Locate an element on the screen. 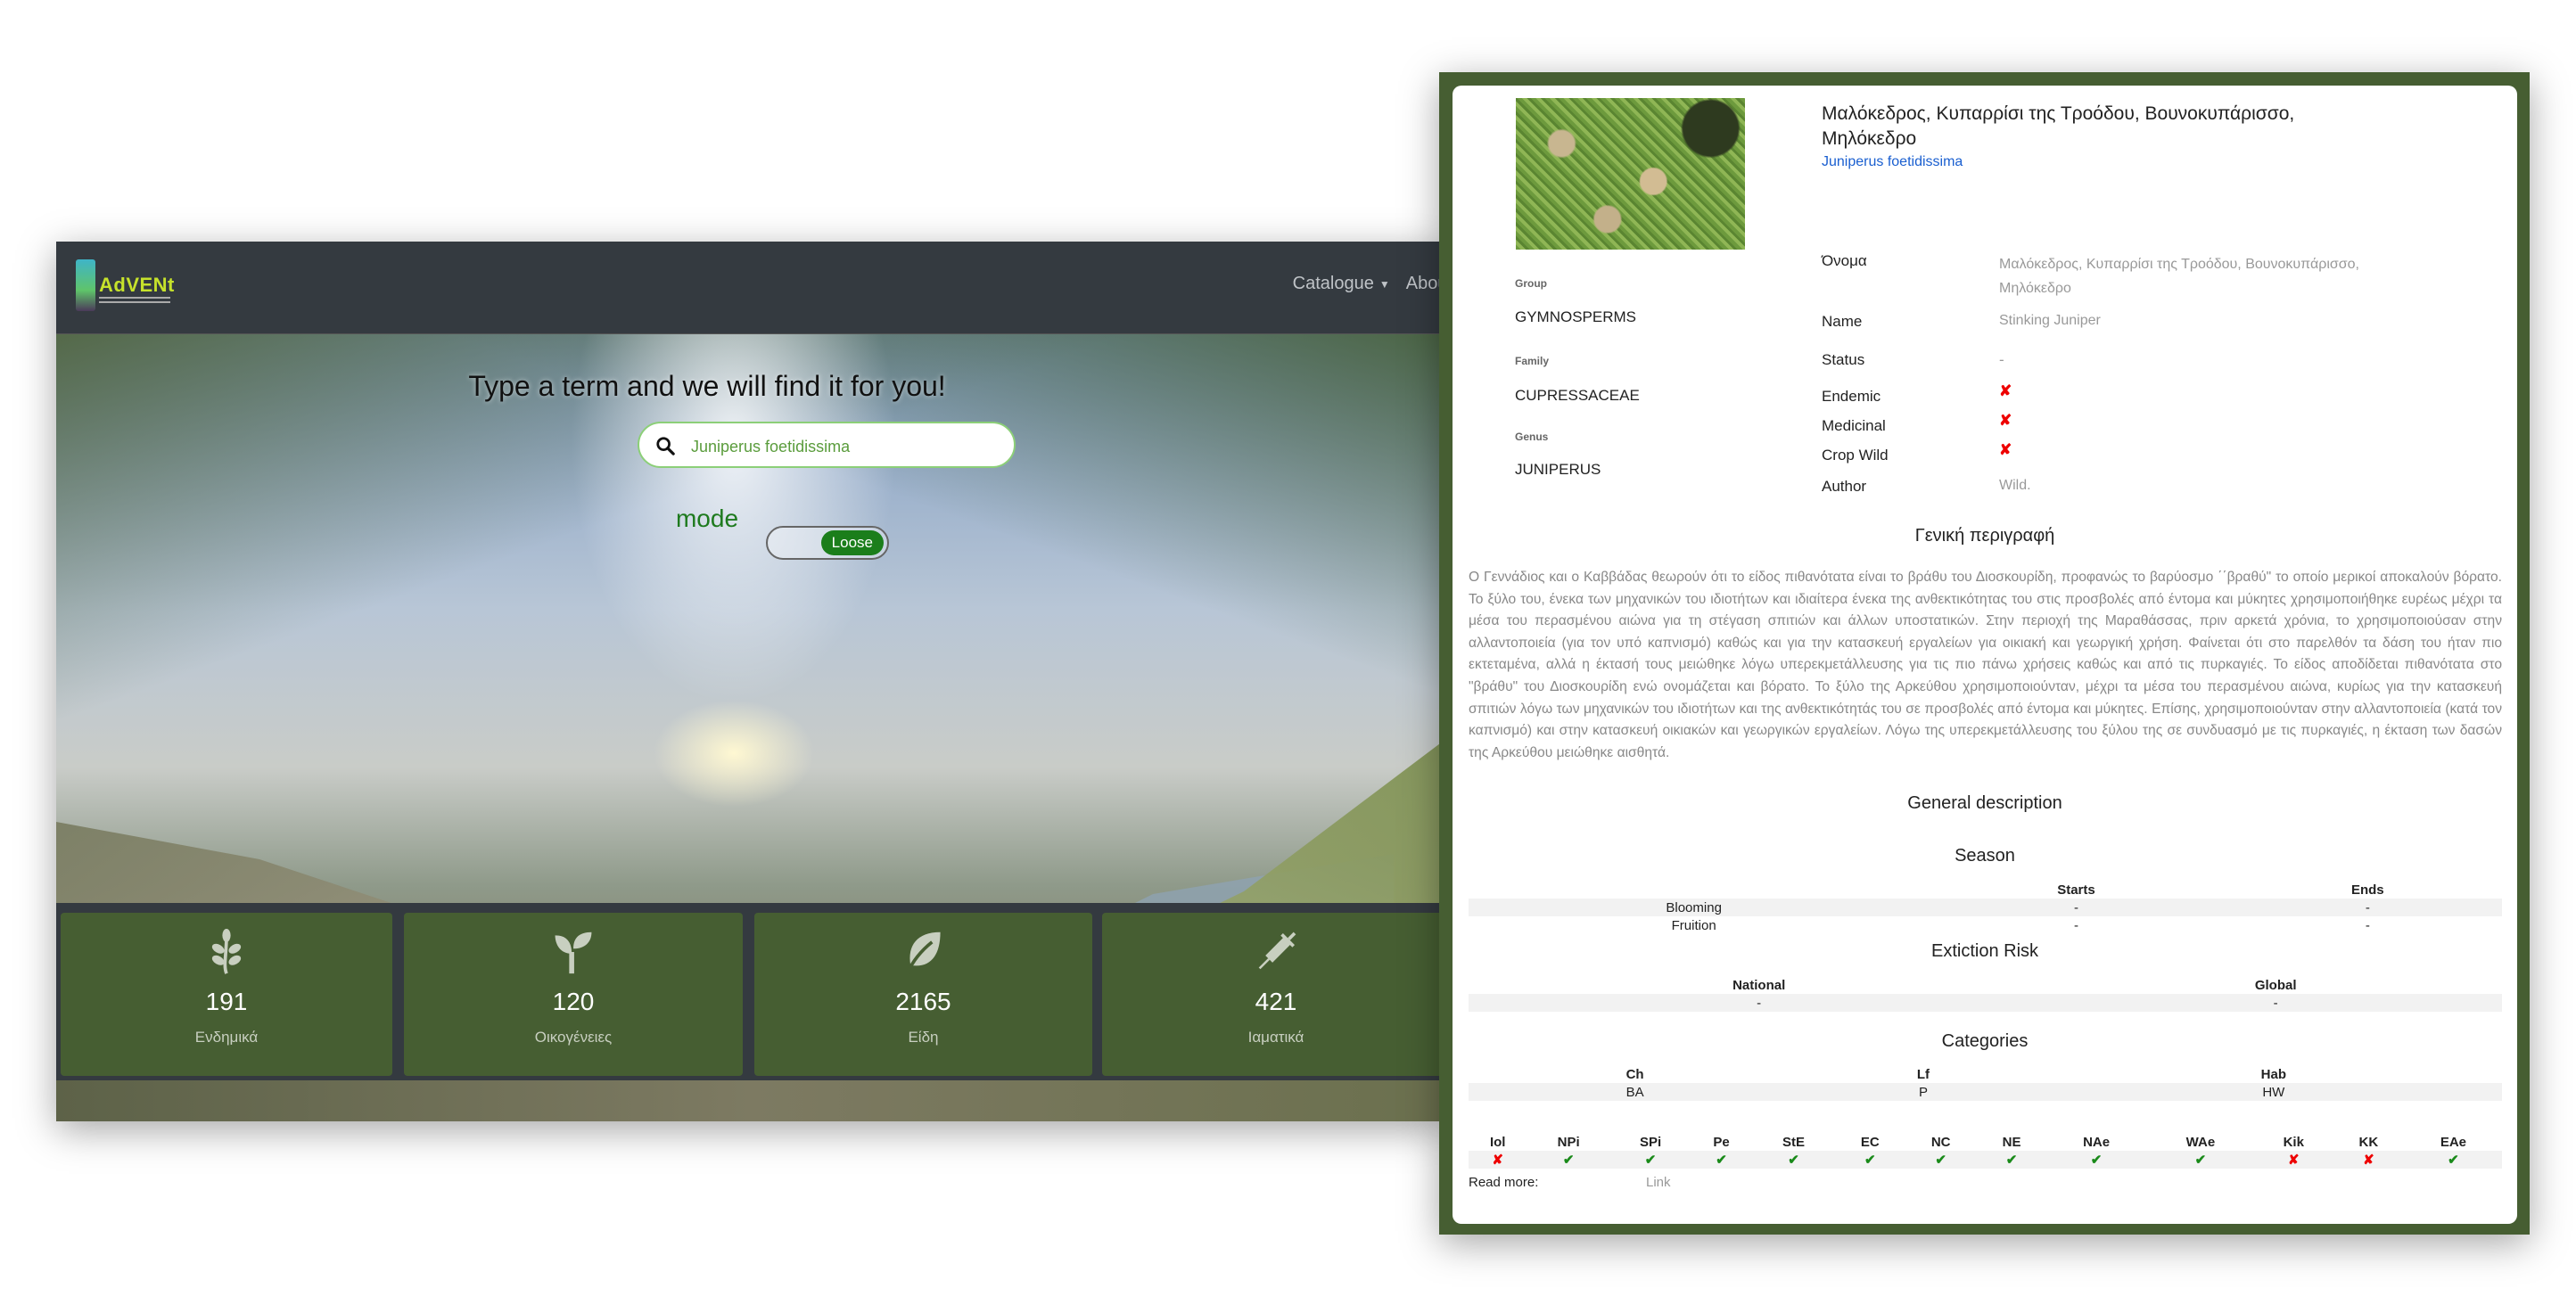  name-value: Stinking Juniper is located at coordinates (2050, 320).